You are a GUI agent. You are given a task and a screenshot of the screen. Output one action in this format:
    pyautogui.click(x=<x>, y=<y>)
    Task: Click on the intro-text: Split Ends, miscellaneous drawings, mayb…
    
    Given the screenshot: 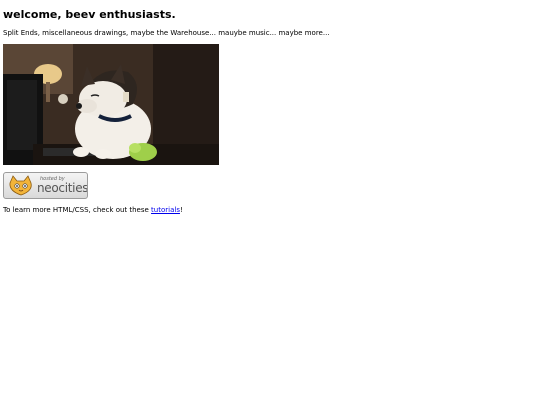 What is the action you would take?
    pyautogui.click(x=166, y=33)
    